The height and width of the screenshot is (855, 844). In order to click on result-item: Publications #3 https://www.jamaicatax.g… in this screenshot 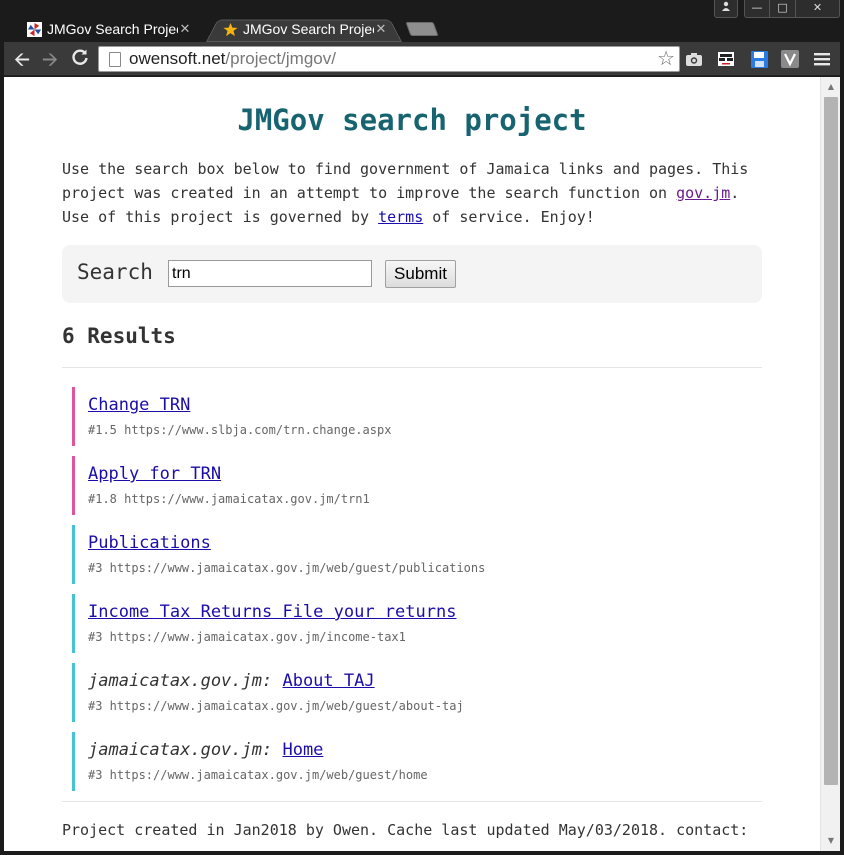, I will do `click(417, 554)`.